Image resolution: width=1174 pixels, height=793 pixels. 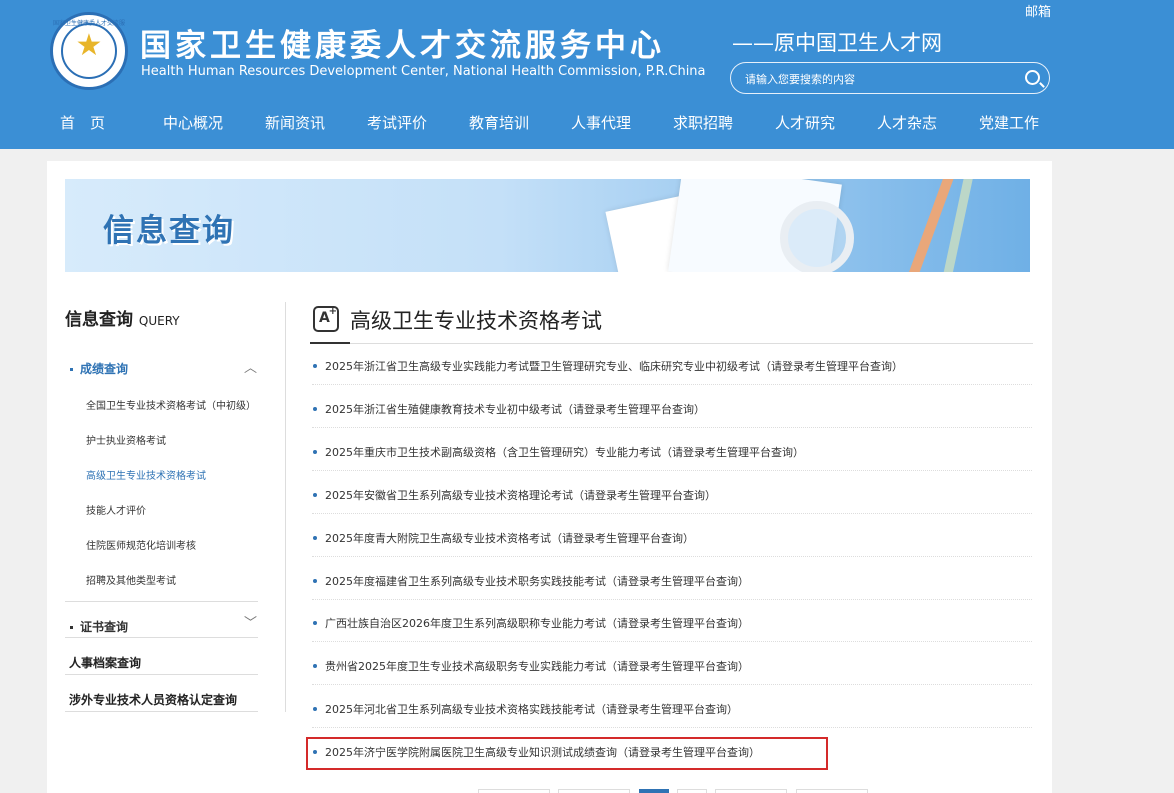 I want to click on search-input, so click(x=875, y=79).